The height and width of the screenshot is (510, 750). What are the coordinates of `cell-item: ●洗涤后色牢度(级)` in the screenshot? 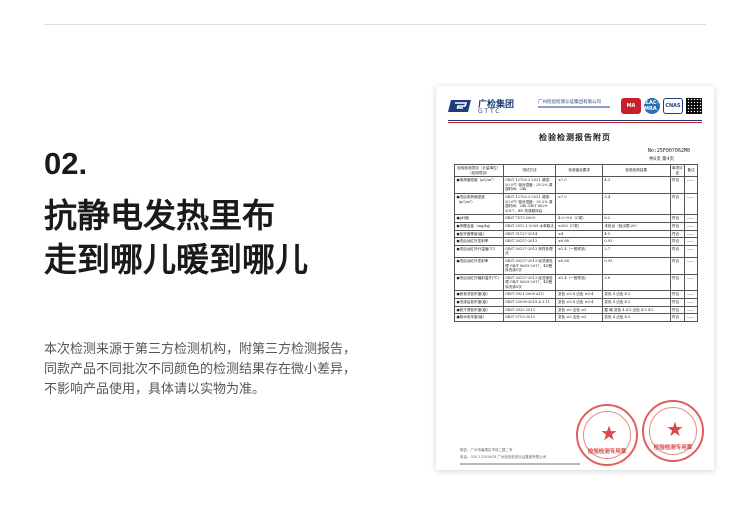 It's located at (479, 302).